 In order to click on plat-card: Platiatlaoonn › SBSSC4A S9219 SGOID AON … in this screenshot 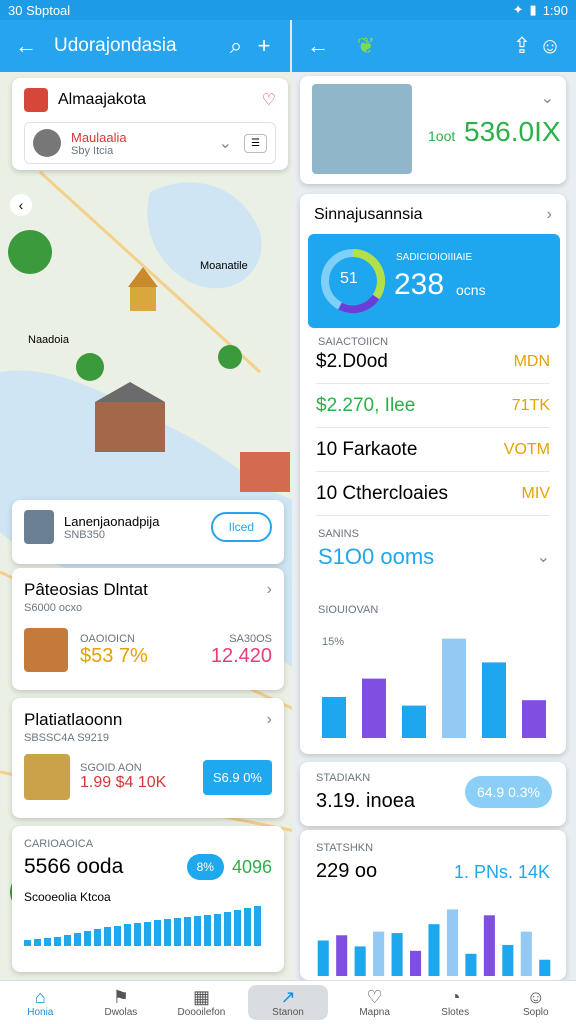, I will do `click(148, 758)`.